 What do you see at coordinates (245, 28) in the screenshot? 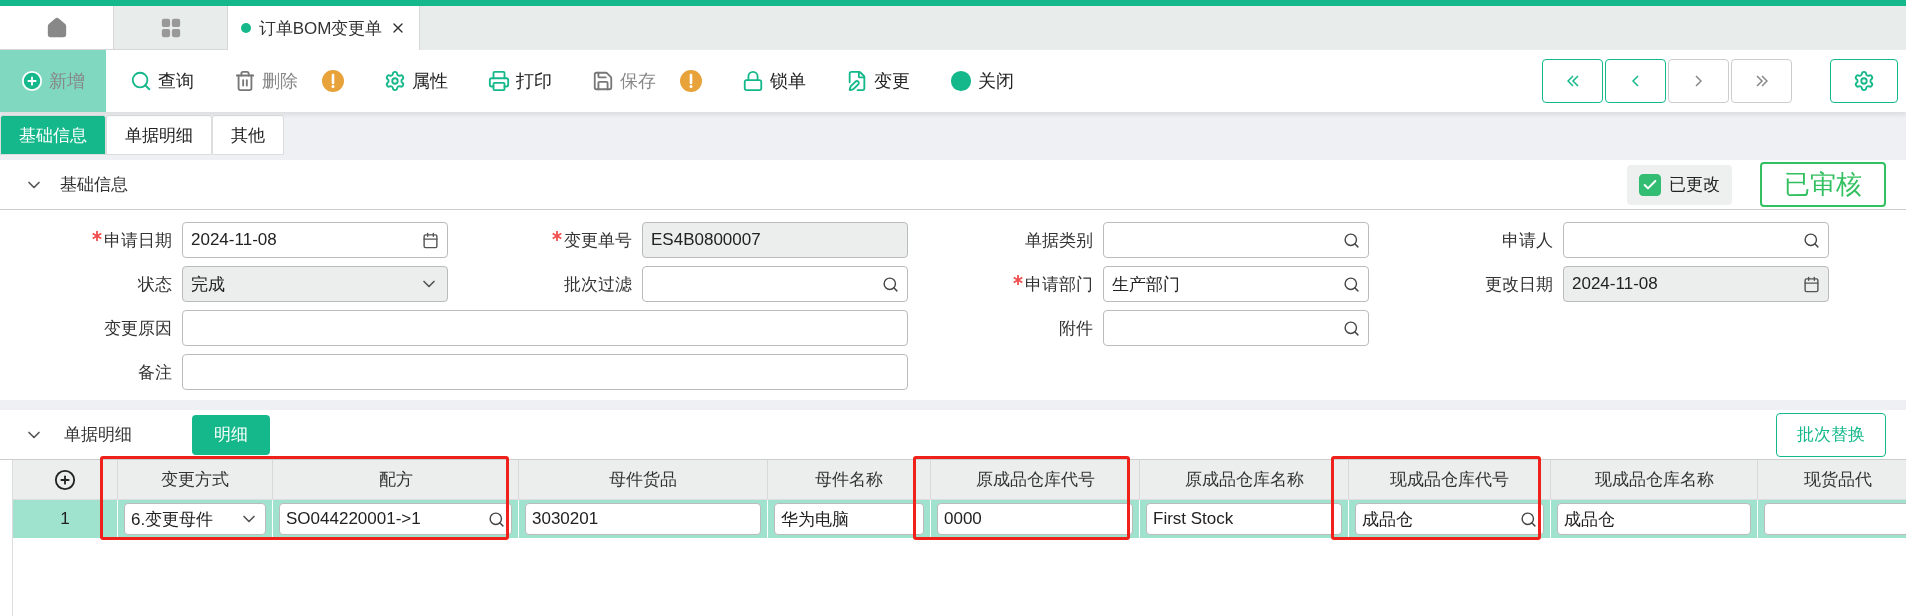
I see `status-dot` at bounding box center [245, 28].